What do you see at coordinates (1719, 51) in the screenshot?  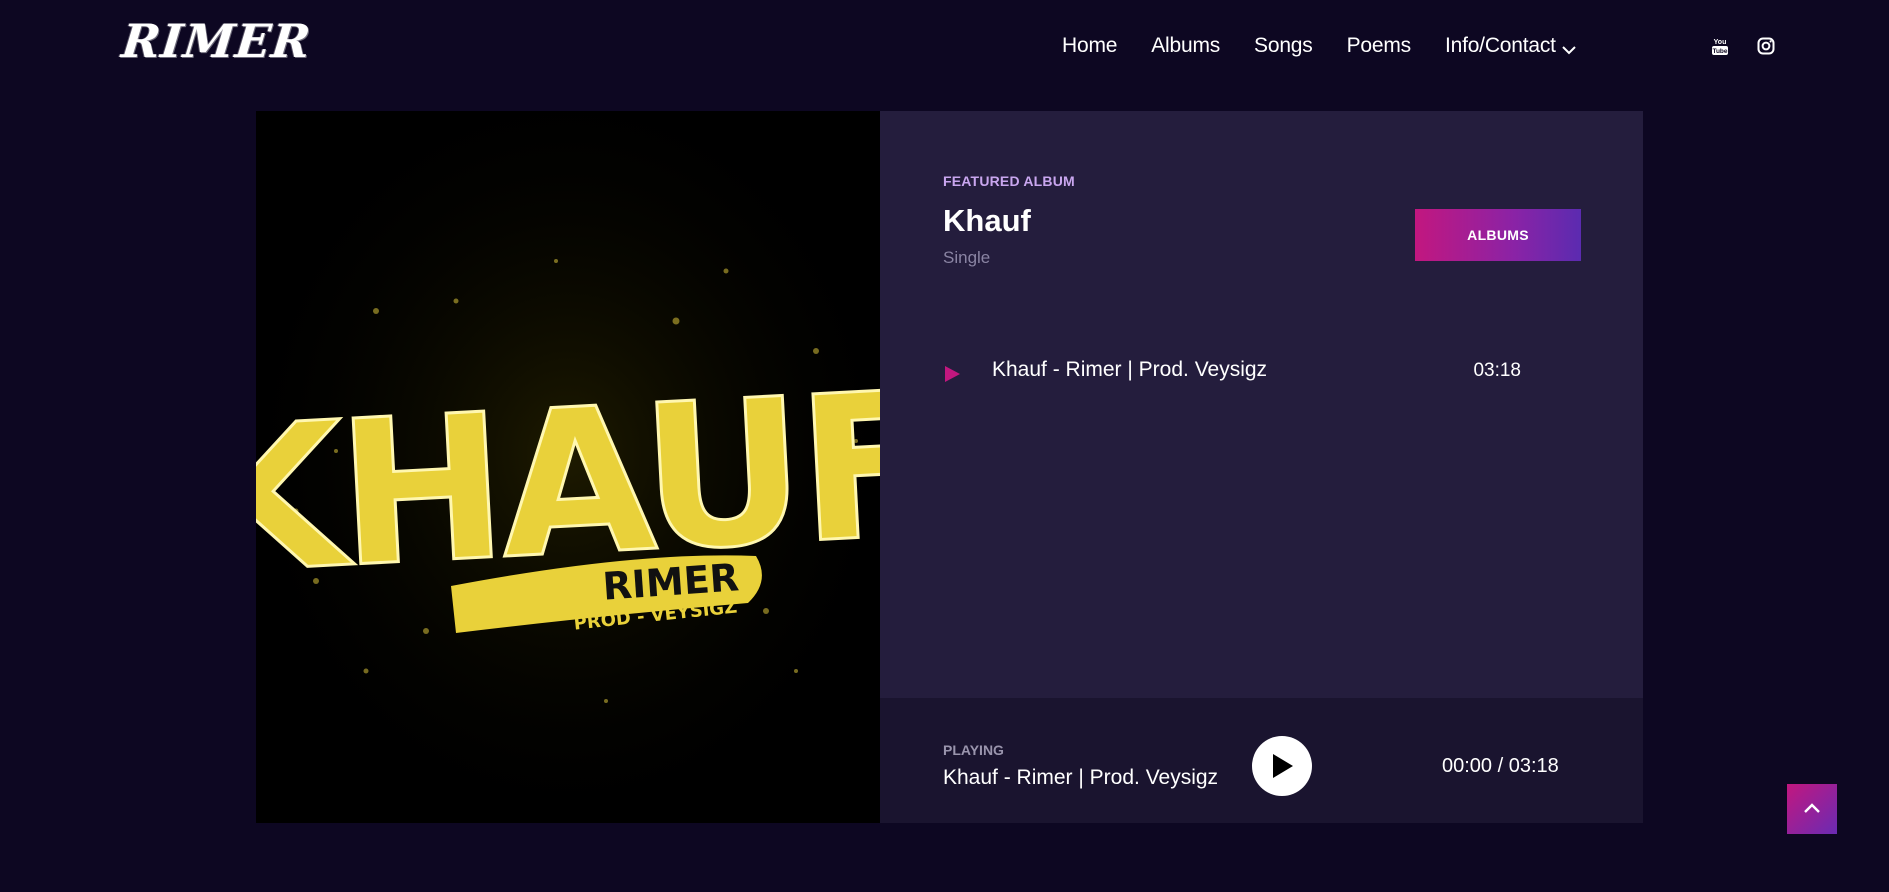 I see `svg-text: Tube` at bounding box center [1719, 51].